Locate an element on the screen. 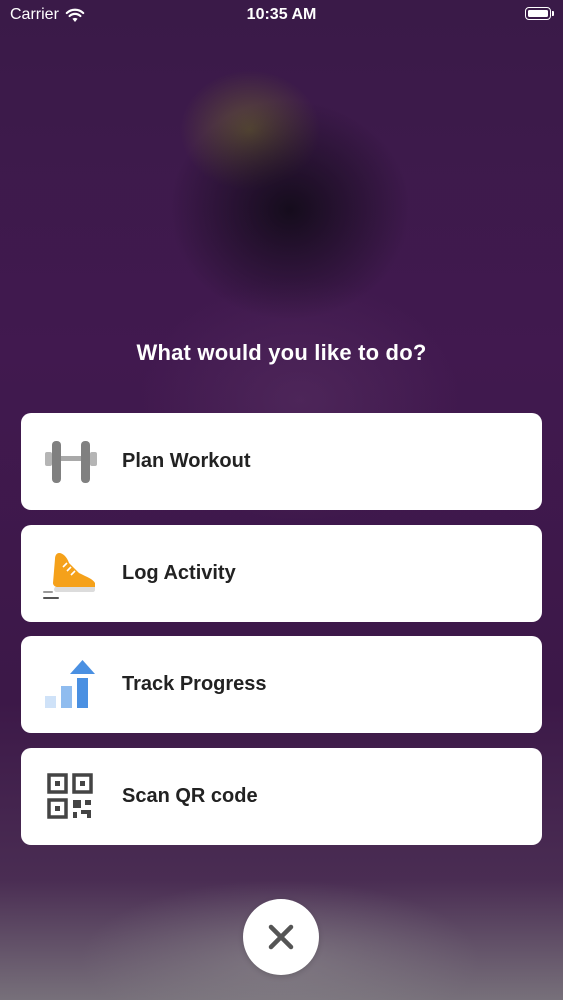 The height and width of the screenshot is (1000, 563). log-activity-label: Log Activity is located at coordinates (179, 572).